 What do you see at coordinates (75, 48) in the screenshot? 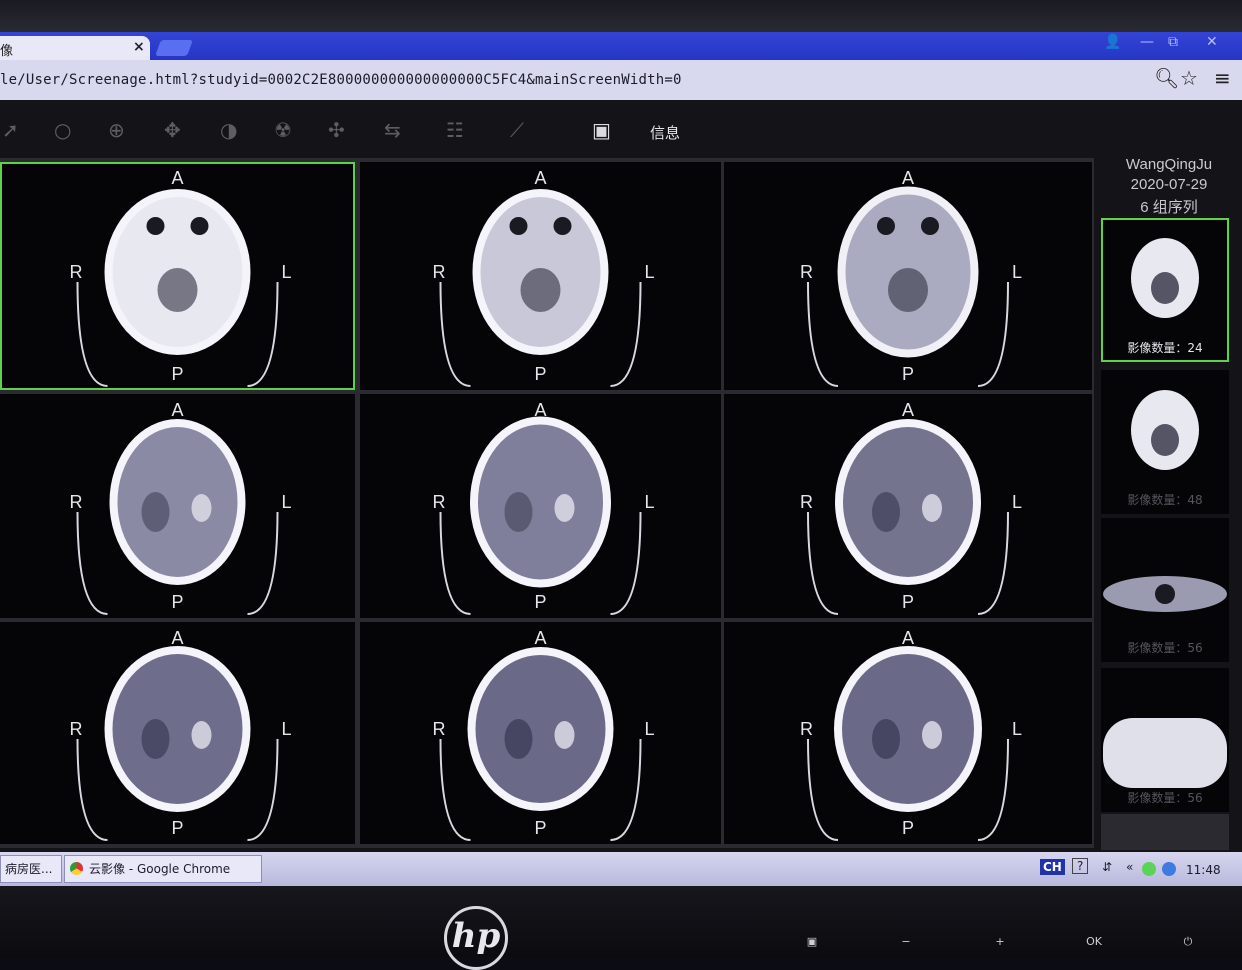
I see `browser-tab: 像 ×` at bounding box center [75, 48].